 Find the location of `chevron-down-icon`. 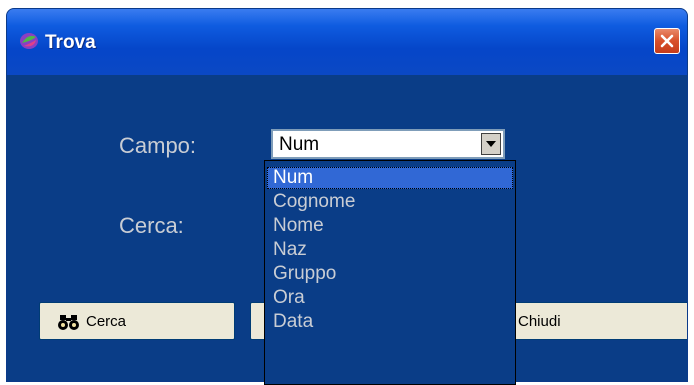

chevron-down-icon is located at coordinates (491, 144).